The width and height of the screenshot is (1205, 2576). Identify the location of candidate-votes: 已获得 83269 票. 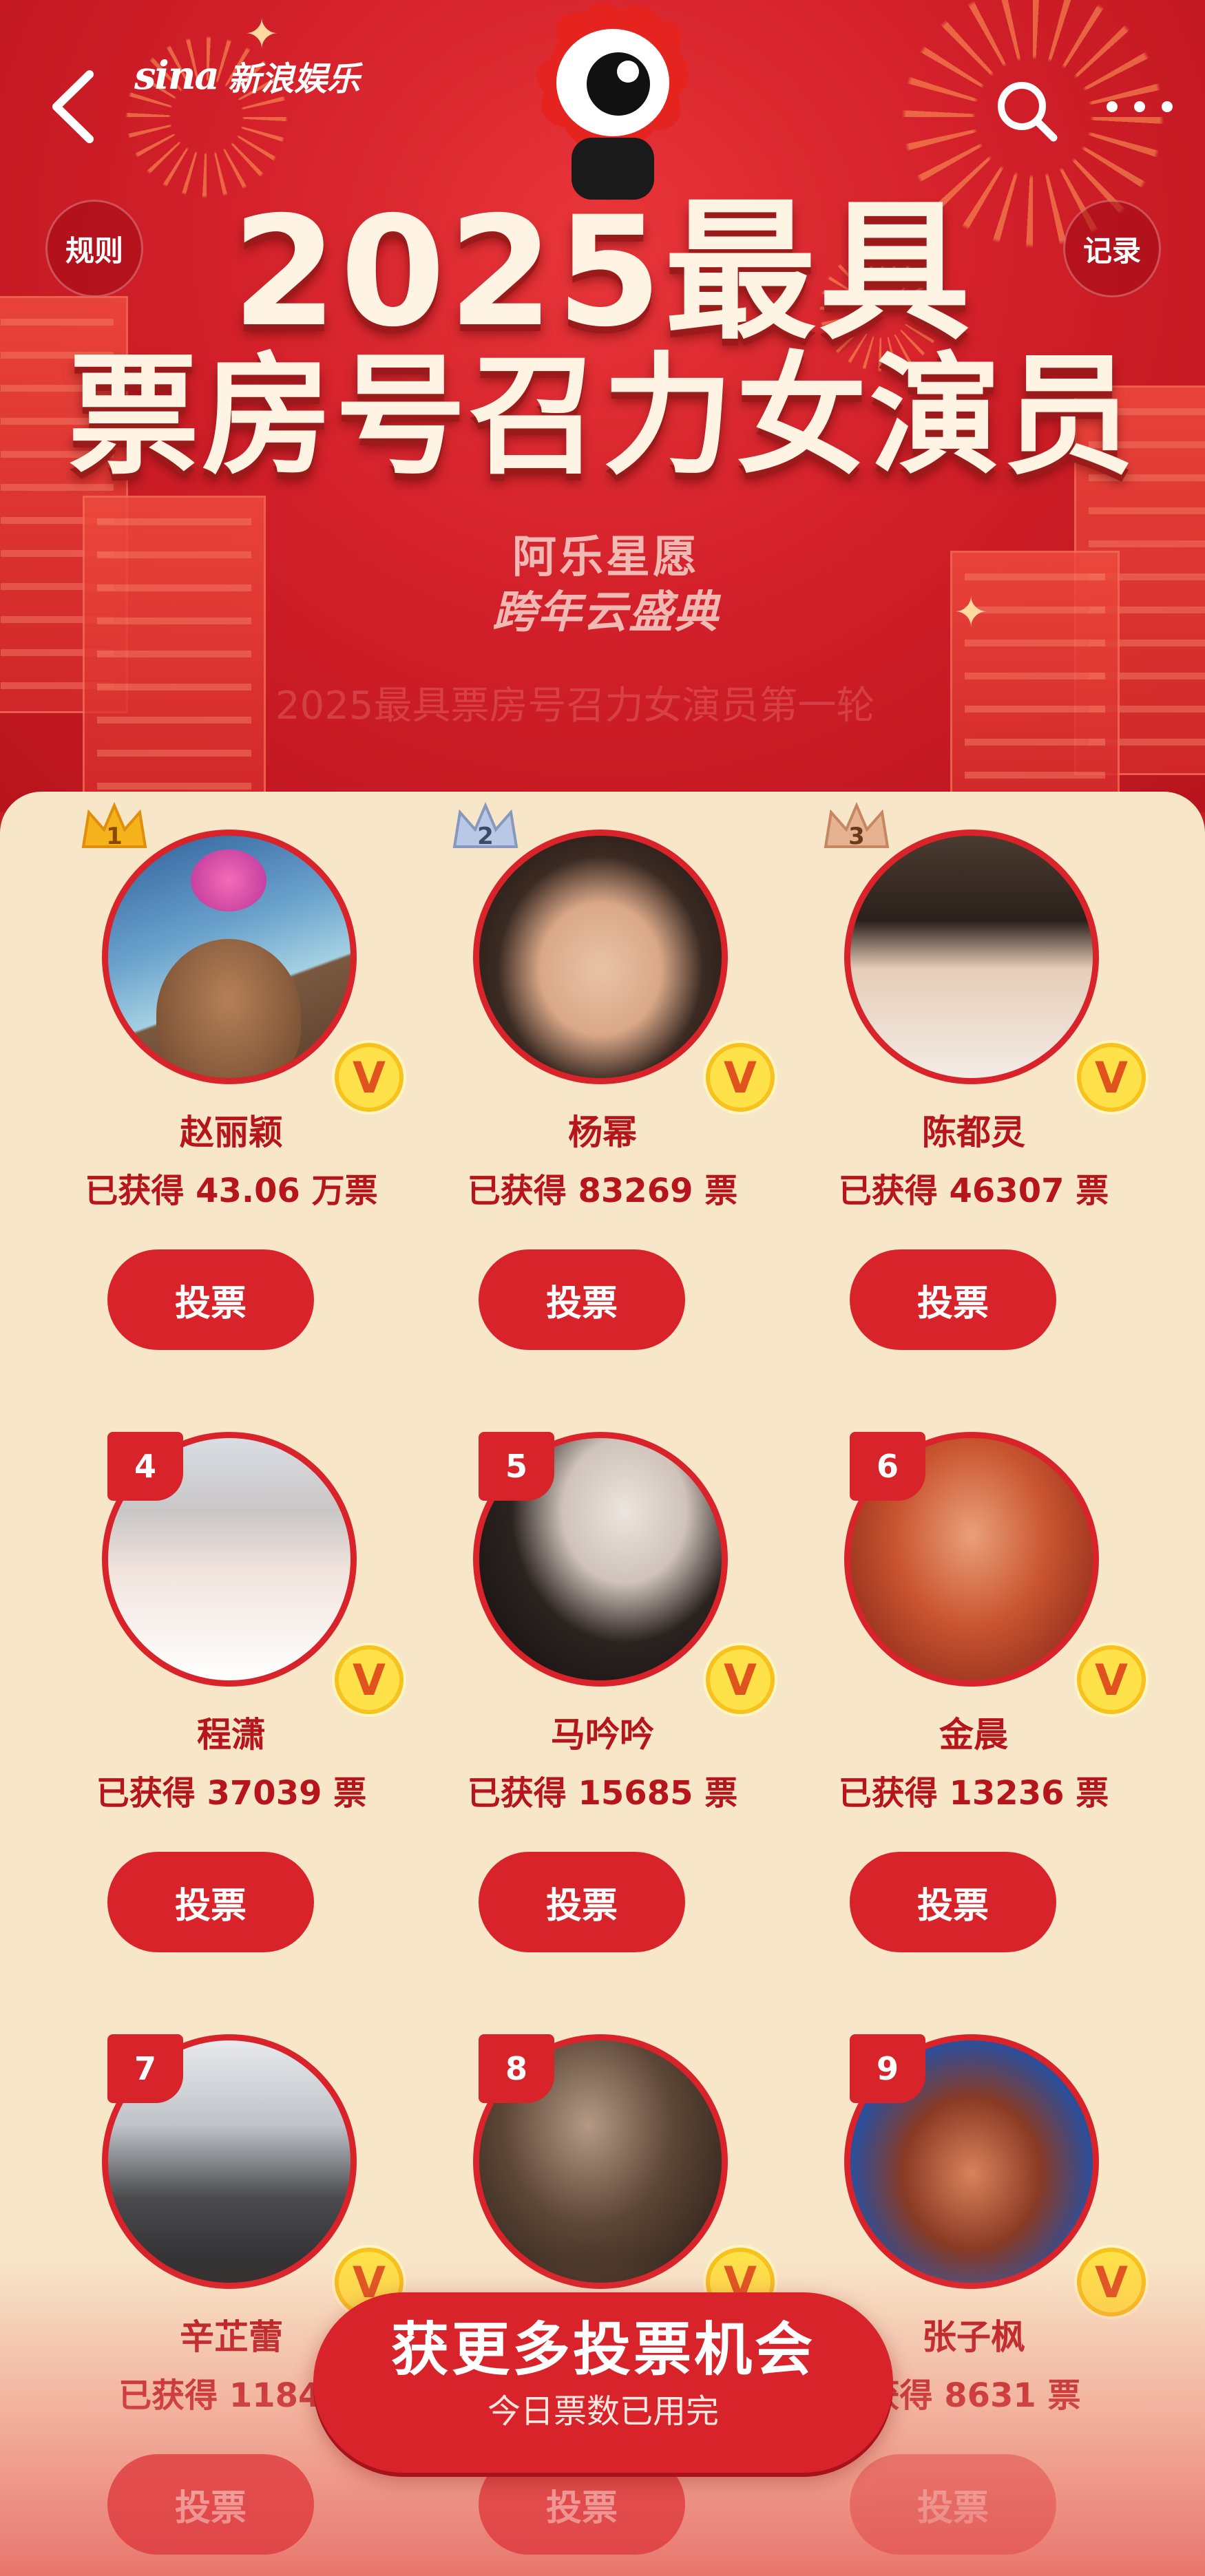
(602, 1191).